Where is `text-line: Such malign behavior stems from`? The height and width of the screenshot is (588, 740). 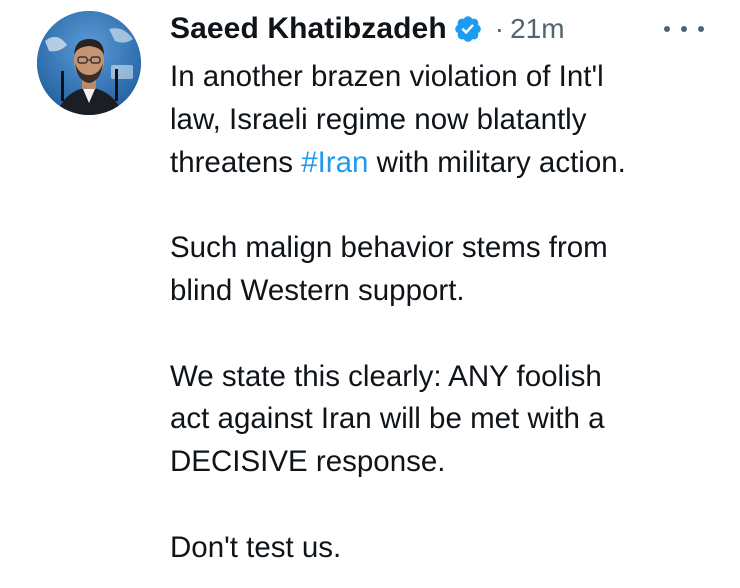
text-line: Such malign behavior stems from is located at coordinates (389, 248).